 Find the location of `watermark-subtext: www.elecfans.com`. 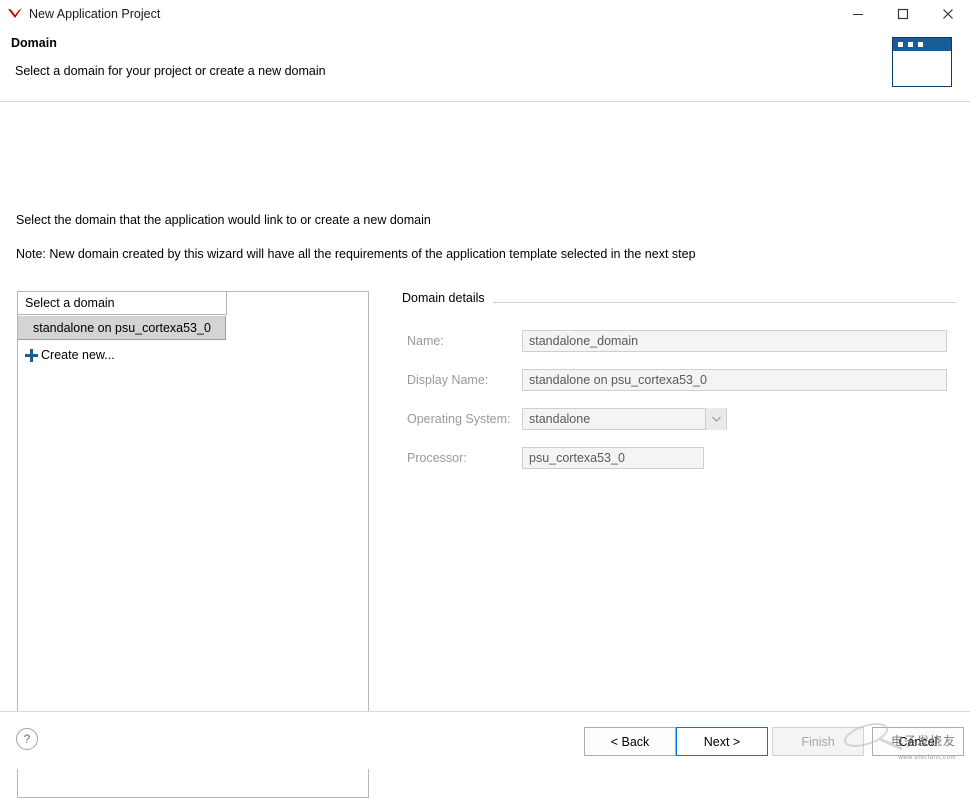

watermark-subtext: www.elecfans.com is located at coordinates (927, 758).